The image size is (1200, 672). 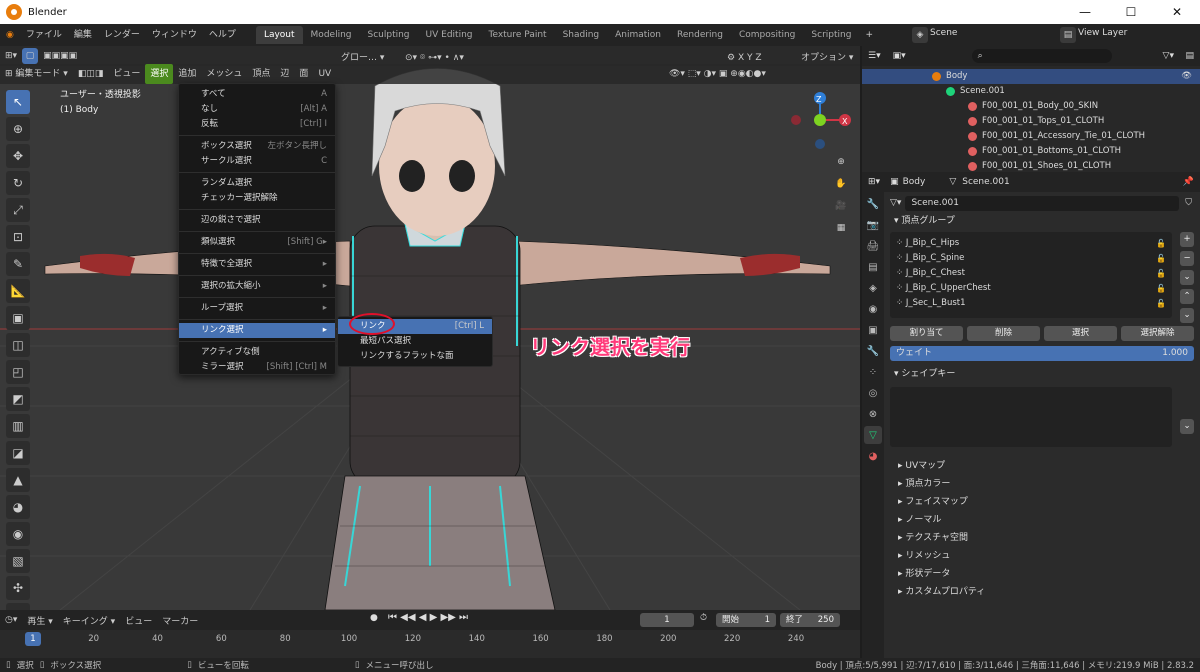 I want to click on tab-animation: Animation, so click(x=638, y=35).